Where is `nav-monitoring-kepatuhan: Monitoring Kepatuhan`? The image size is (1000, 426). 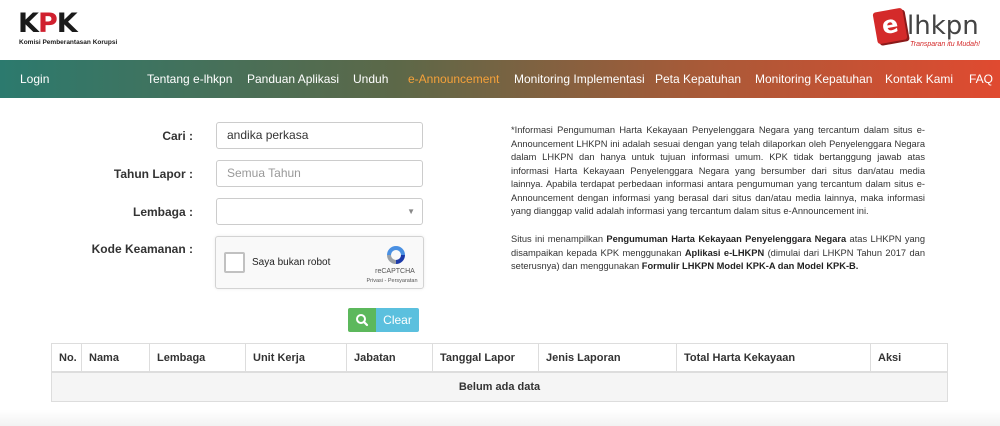 nav-monitoring-kepatuhan: Monitoring Kepatuhan is located at coordinates (813, 79).